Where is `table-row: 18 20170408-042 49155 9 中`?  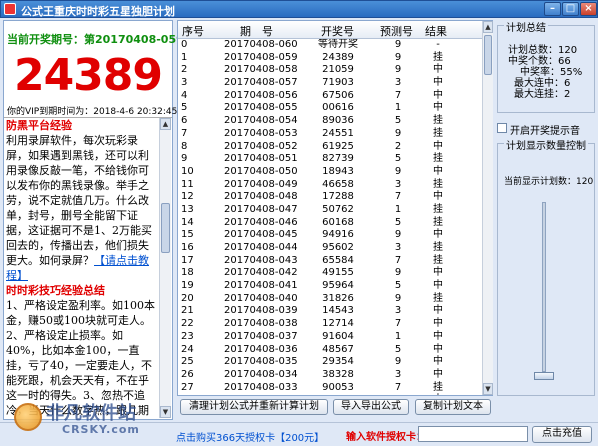
table-row: 18 20170408-042 49155 9 中 is located at coordinates (330, 273).